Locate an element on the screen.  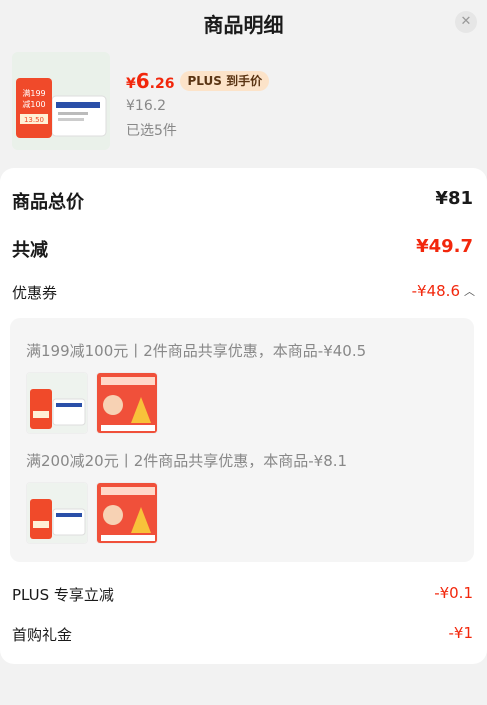
coupon-item-1-products is located at coordinates (92, 403).